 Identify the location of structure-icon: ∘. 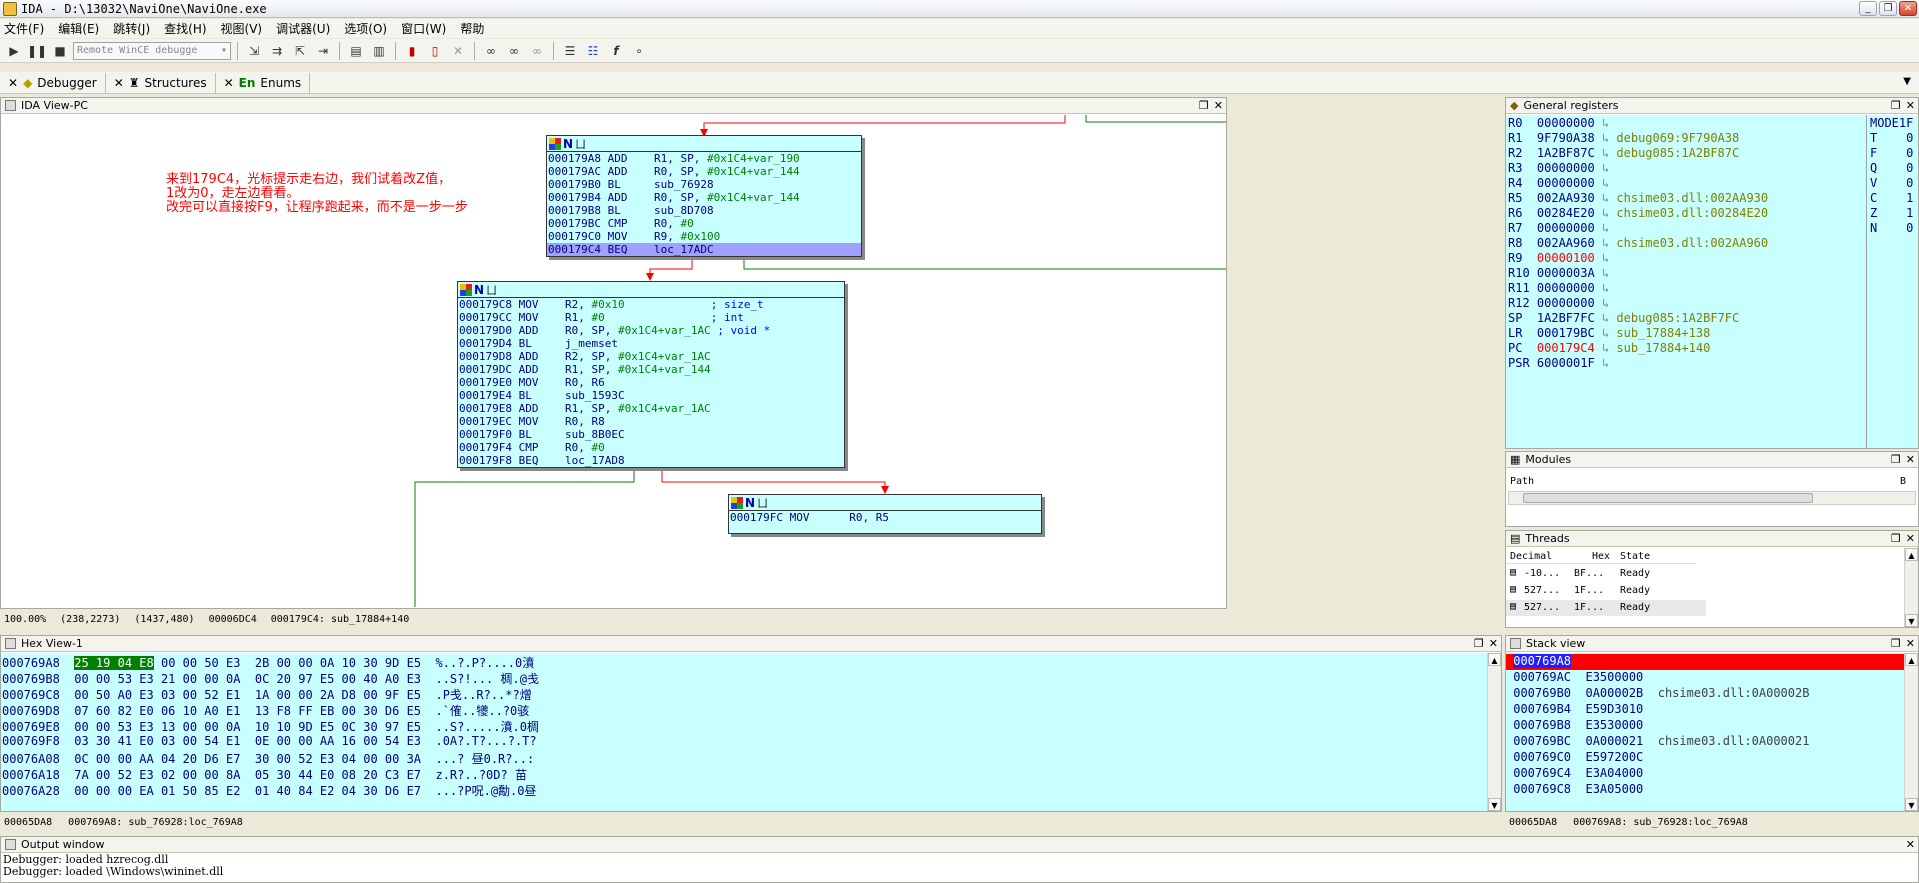
(639, 51).